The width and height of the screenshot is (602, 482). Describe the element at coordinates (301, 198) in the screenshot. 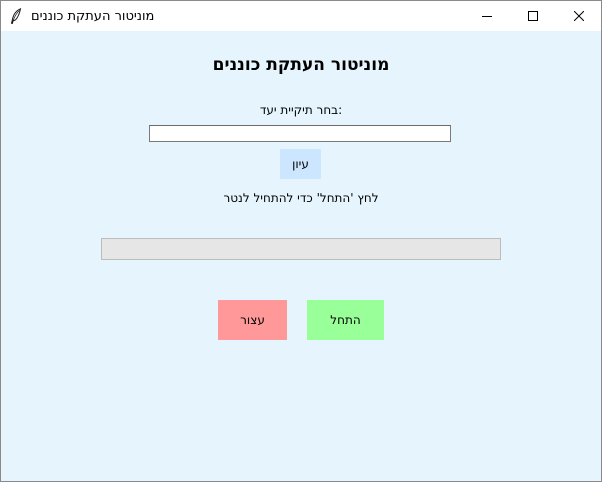

I see `status-message: לחץ 'התחל' כדי להתחיל לנטר` at that location.